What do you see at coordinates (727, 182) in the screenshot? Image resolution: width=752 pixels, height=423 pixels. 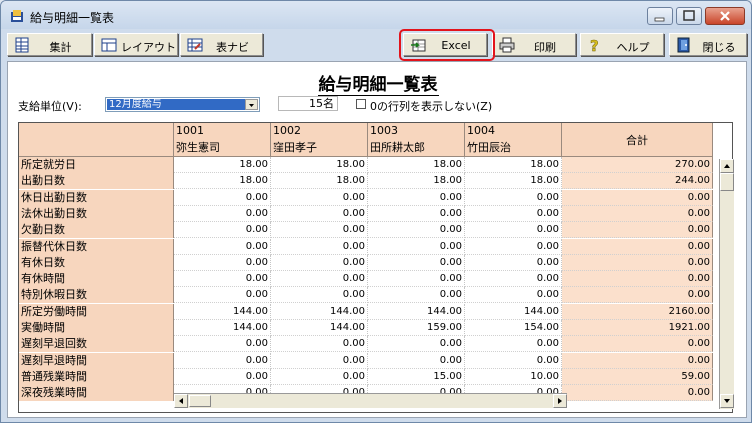 I see `vertical-scroll-thumb` at bounding box center [727, 182].